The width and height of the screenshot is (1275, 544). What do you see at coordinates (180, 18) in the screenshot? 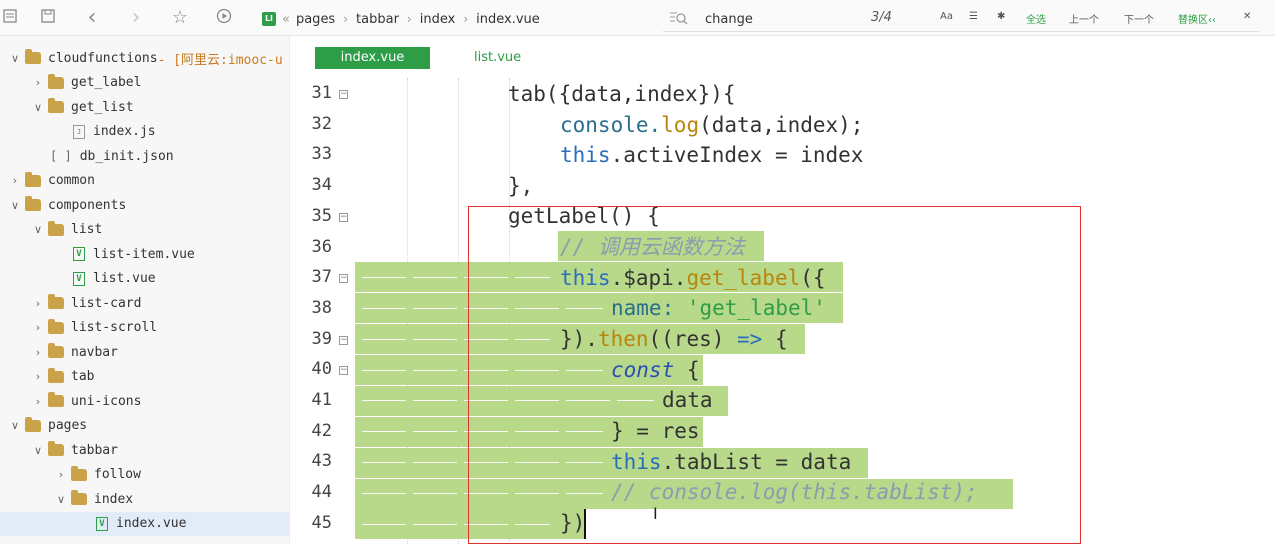
I see `star-icon: ☆` at bounding box center [180, 18].